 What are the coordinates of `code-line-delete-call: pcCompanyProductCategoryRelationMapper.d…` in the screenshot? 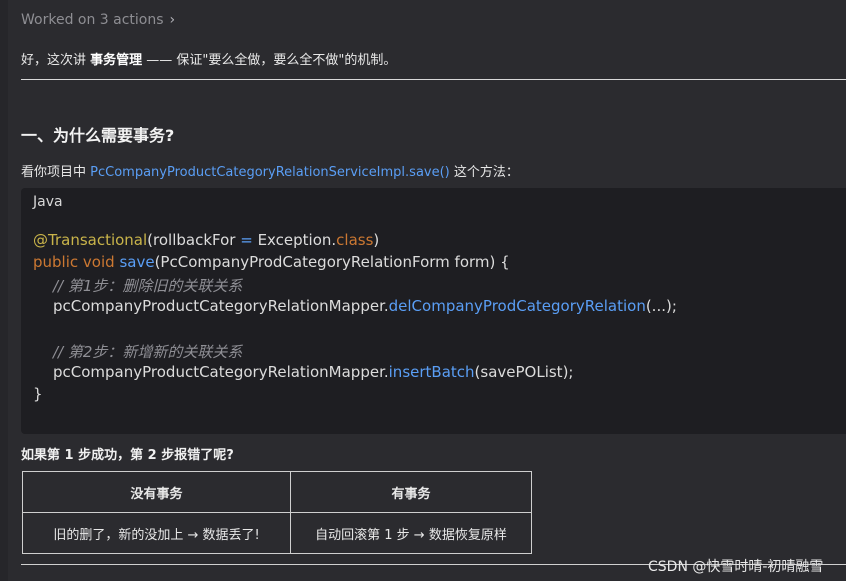 It's located at (365, 306).